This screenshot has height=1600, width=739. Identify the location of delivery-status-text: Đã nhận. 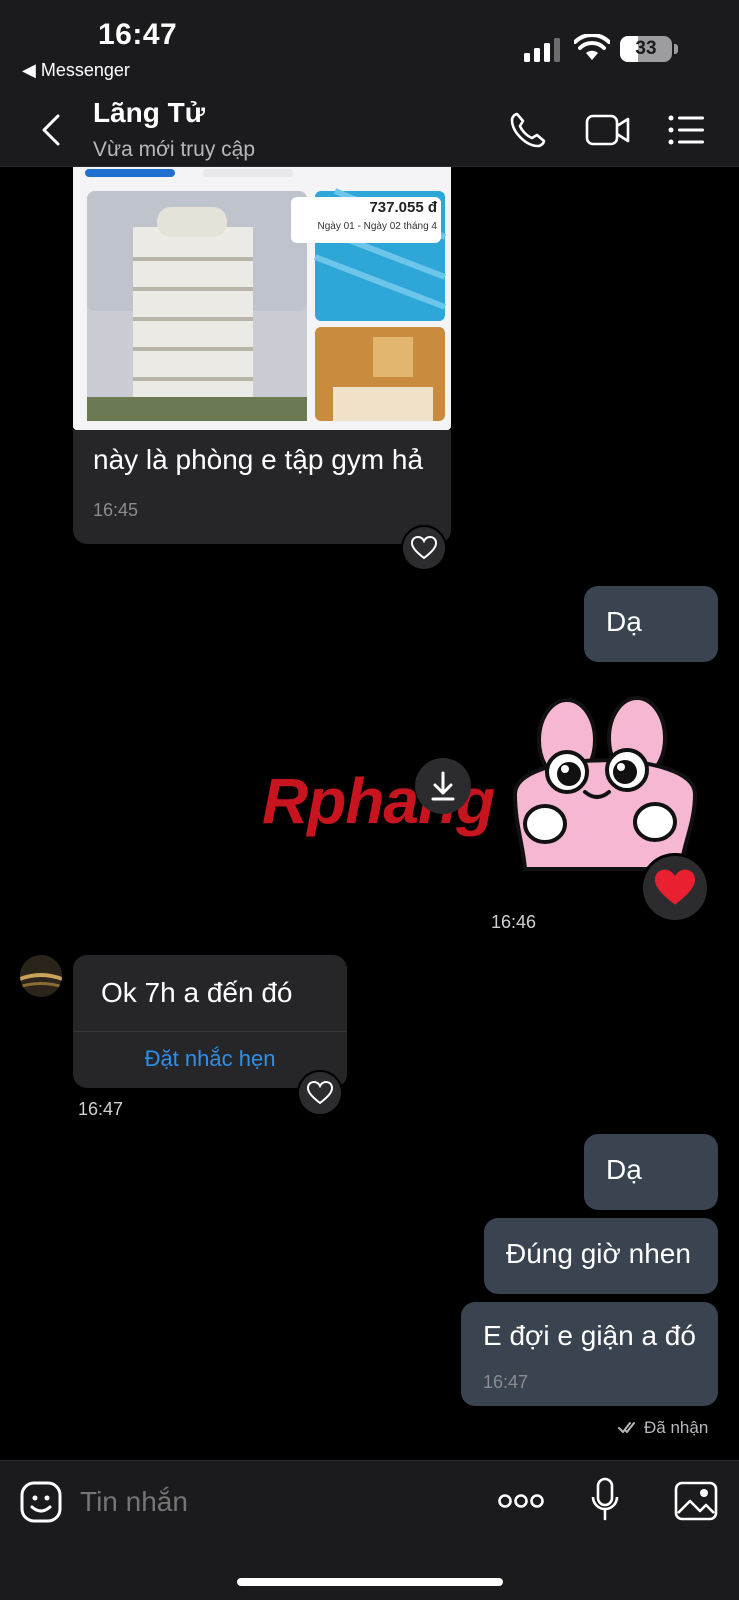
(676, 1427).